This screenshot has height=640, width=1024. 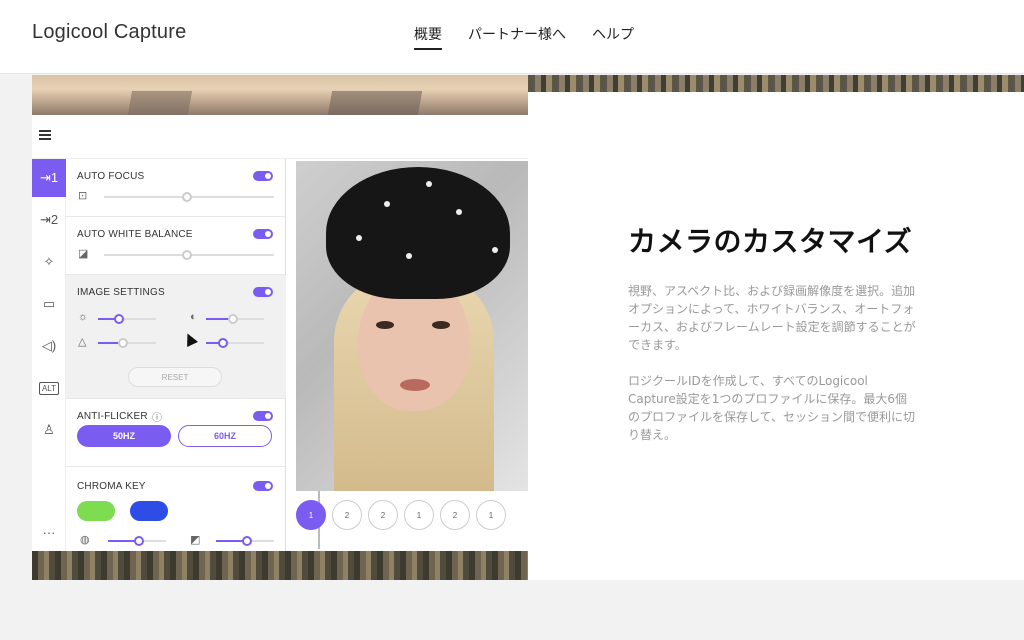 I want to click on layout-split-alt-button: 1, so click(x=491, y=515).